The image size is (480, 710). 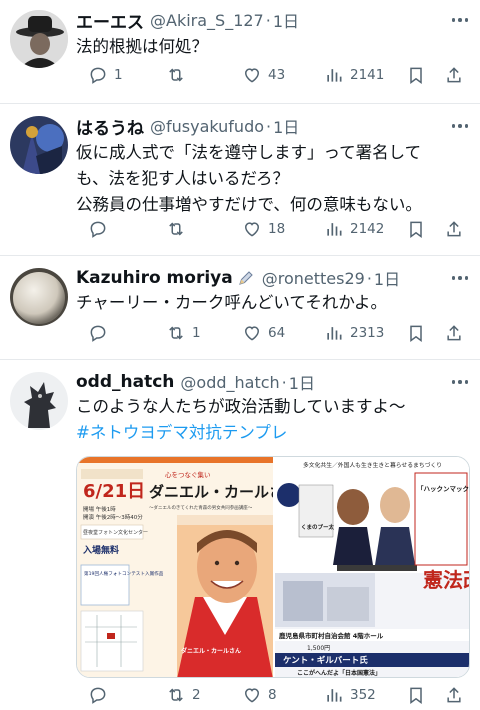 What do you see at coordinates (318, 648) in the screenshot?
I see `flyer-right-price: 1,500円` at bounding box center [318, 648].